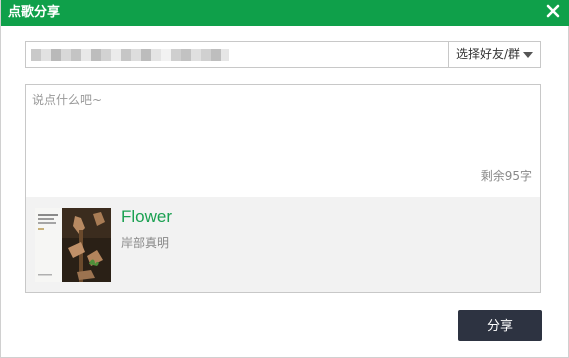 Image resolution: width=569 pixels, height=358 pixels. I want to click on chevron-down-icon, so click(528, 55).